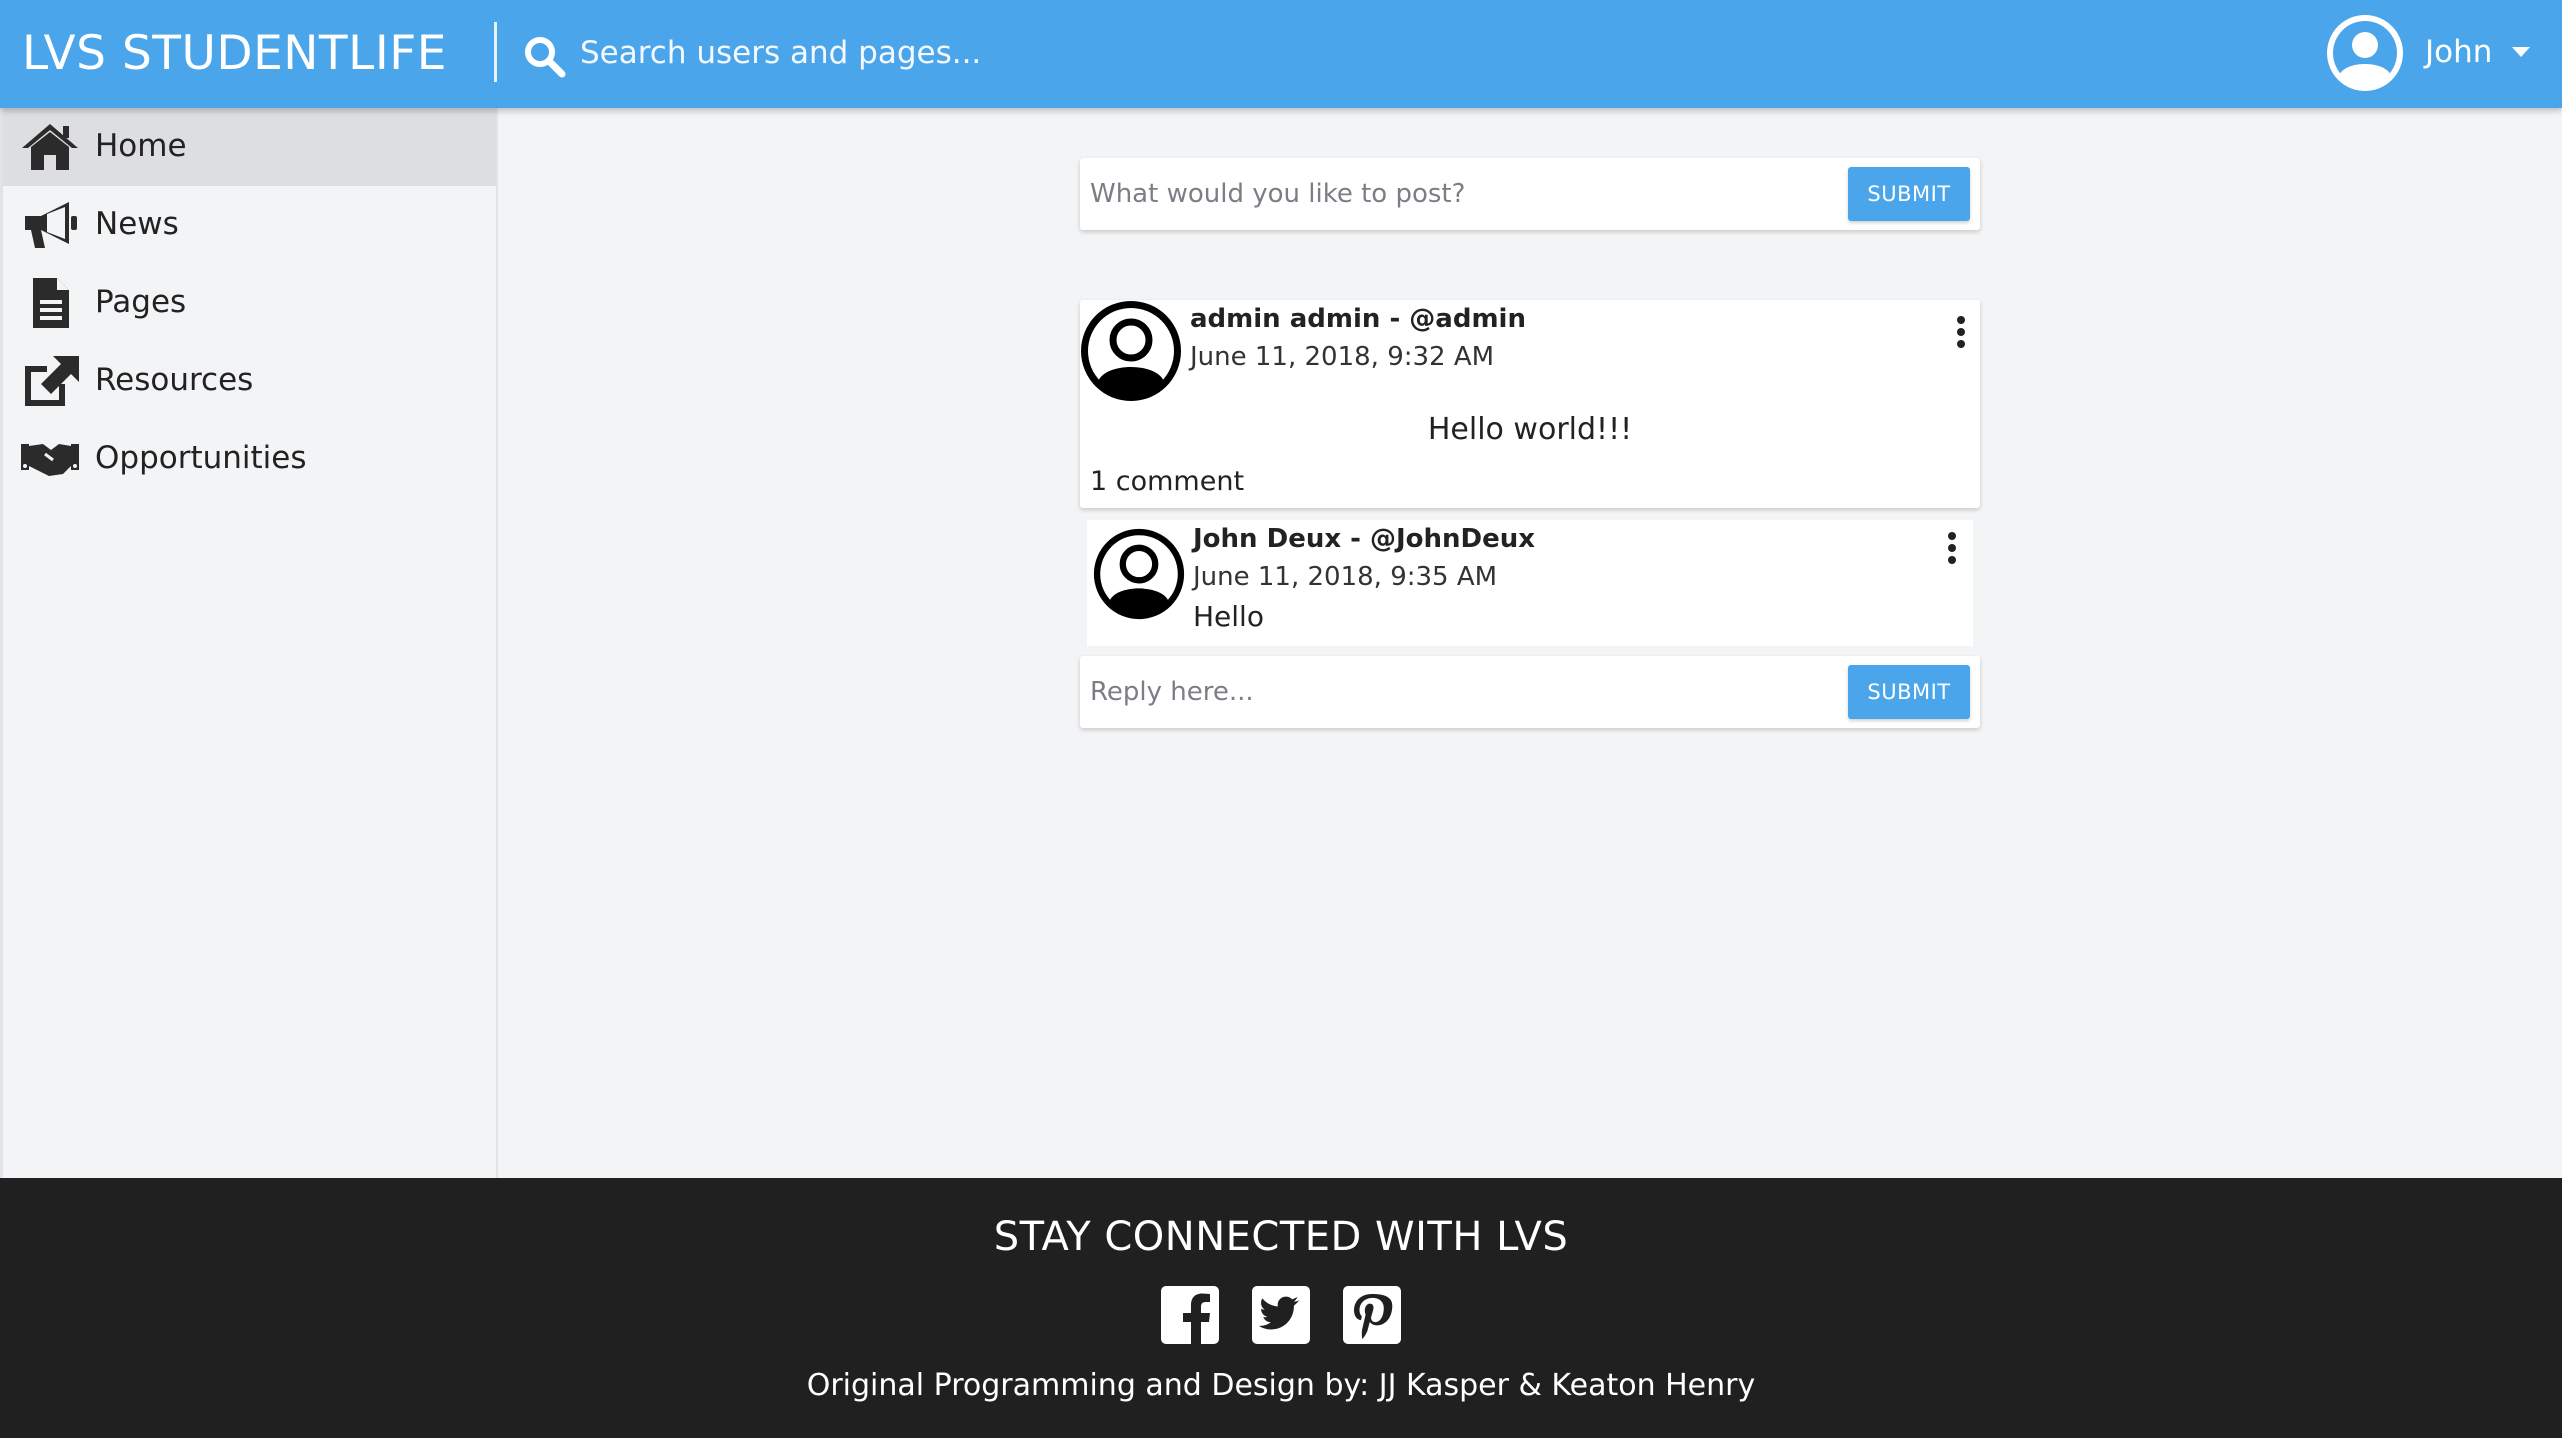  Describe the element at coordinates (1228, 616) in the screenshot. I see `comment-text: Hello` at that location.